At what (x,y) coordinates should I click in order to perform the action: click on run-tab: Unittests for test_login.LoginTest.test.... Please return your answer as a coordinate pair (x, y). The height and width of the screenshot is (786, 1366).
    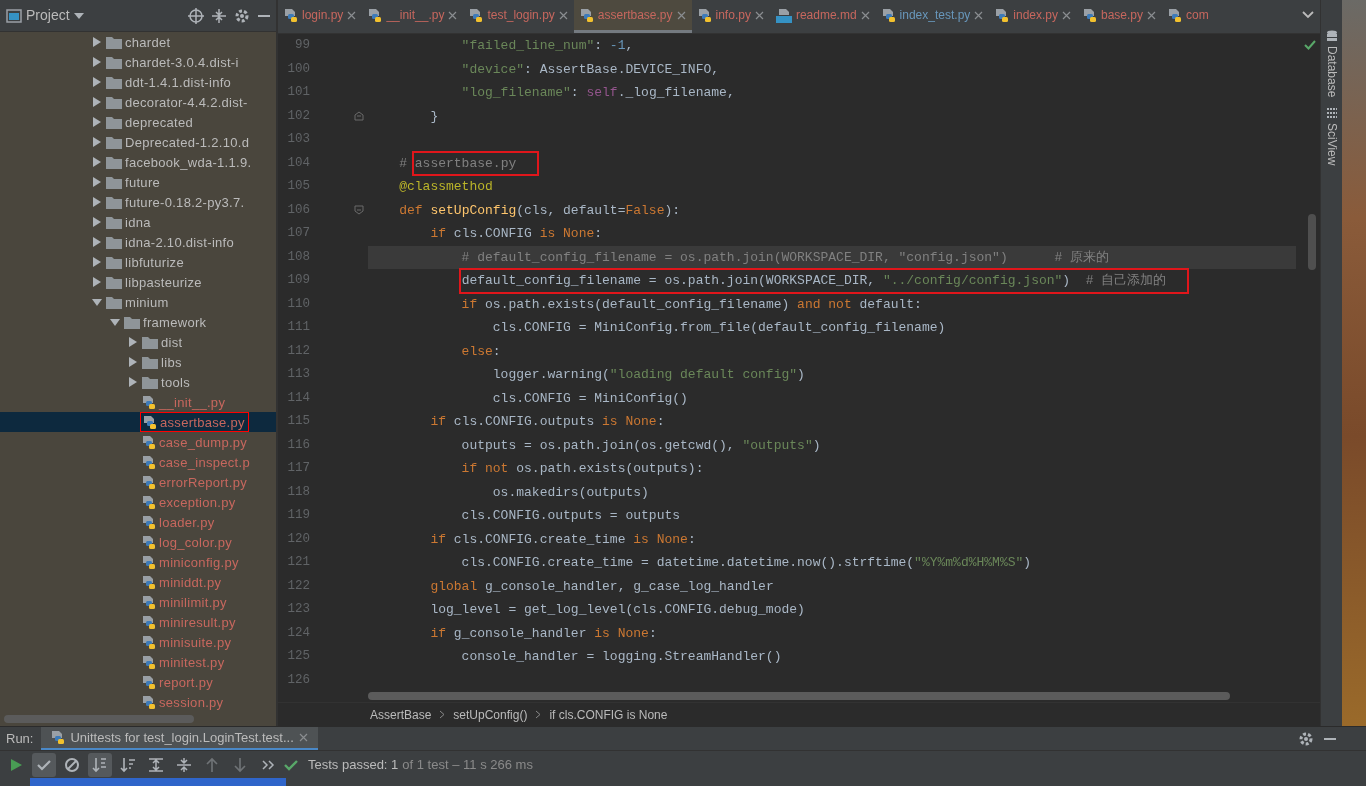
    Looking at the image, I should click on (179, 738).